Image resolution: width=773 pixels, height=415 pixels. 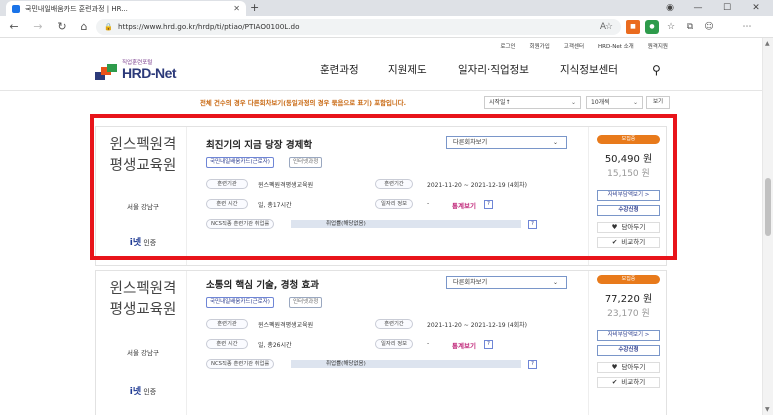 What do you see at coordinates (493, 69) in the screenshot?
I see `nav-jobs-info: 일자리·직업정보` at bounding box center [493, 69].